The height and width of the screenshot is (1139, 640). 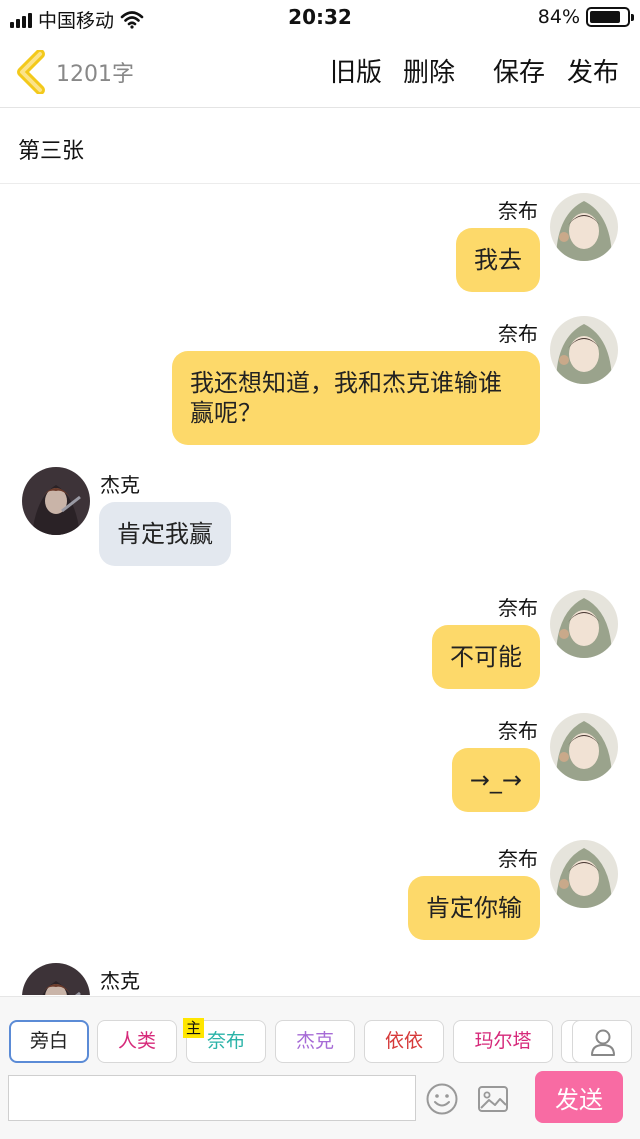 I want to click on bottom-toolbar: 旁白 人类 奈布 主 杰克 依依 玛尔塔 发送, so click(x=320, y=1067).